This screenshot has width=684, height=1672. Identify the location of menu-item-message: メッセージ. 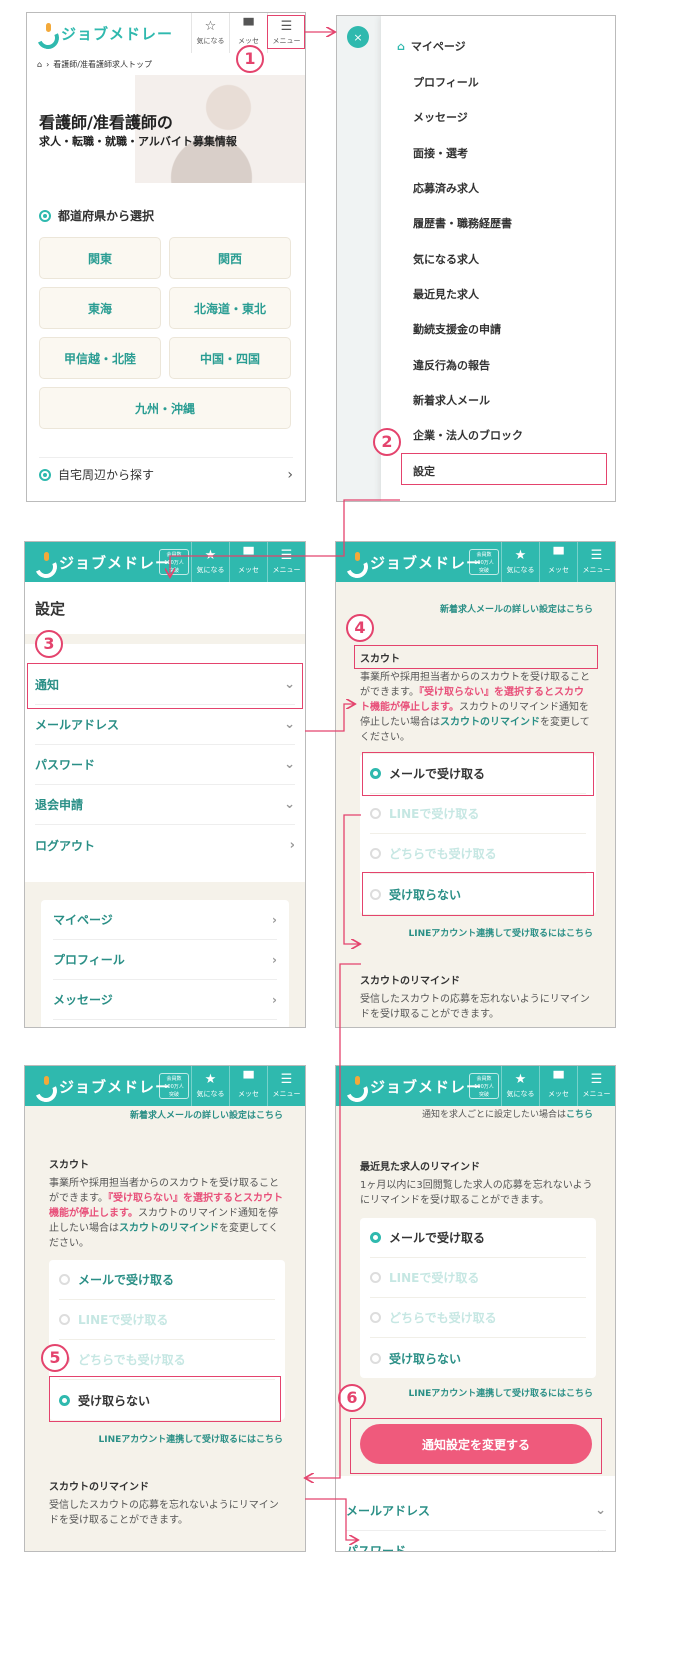
(440, 117).